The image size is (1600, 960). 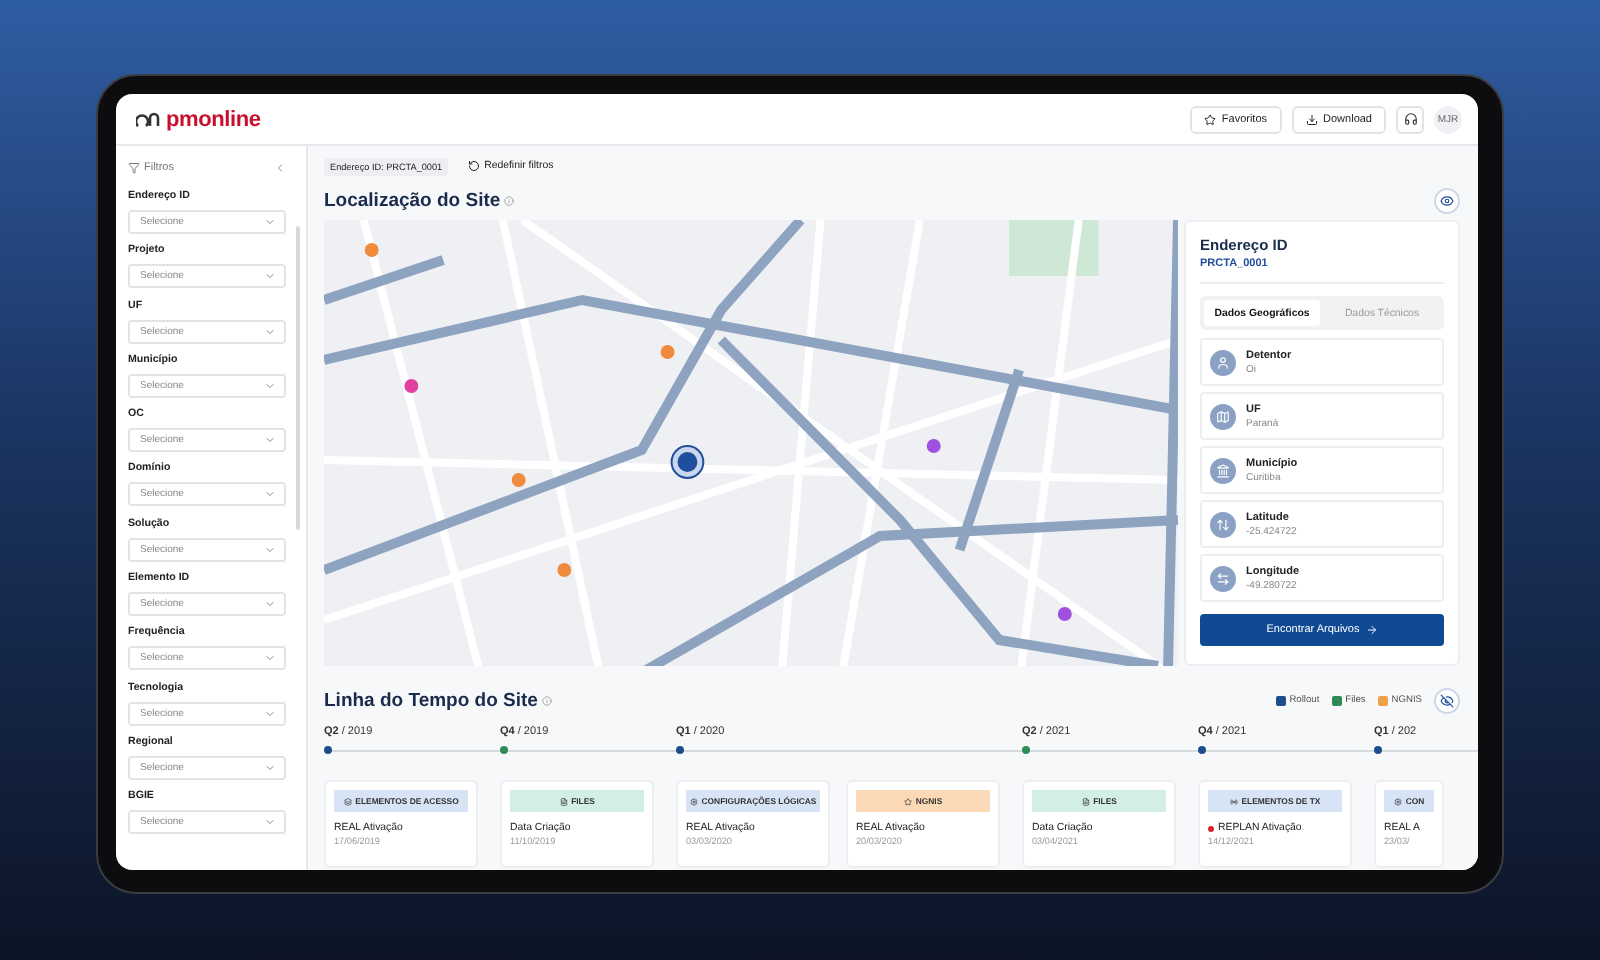 What do you see at coordinates (1311, 119) in the screenshot?
I see `download-icon` at bounding box center [1311, 119].